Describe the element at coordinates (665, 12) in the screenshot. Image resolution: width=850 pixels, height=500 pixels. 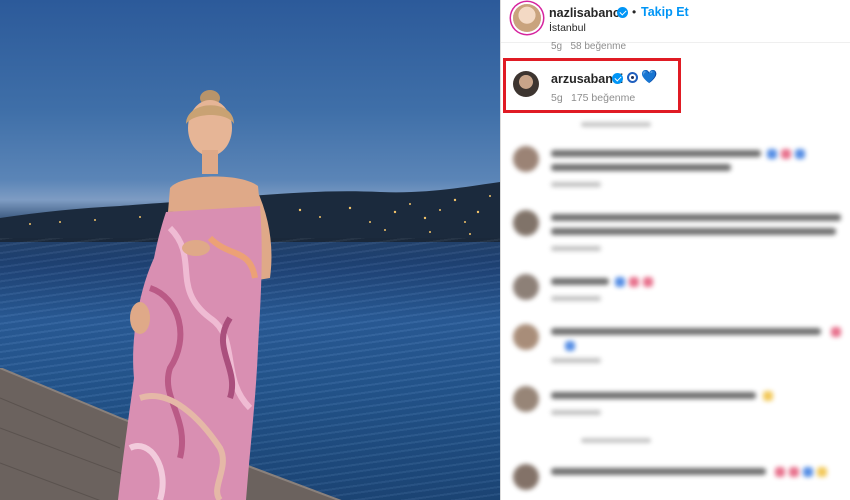
I see `follow-button: Takip Et` at that location.